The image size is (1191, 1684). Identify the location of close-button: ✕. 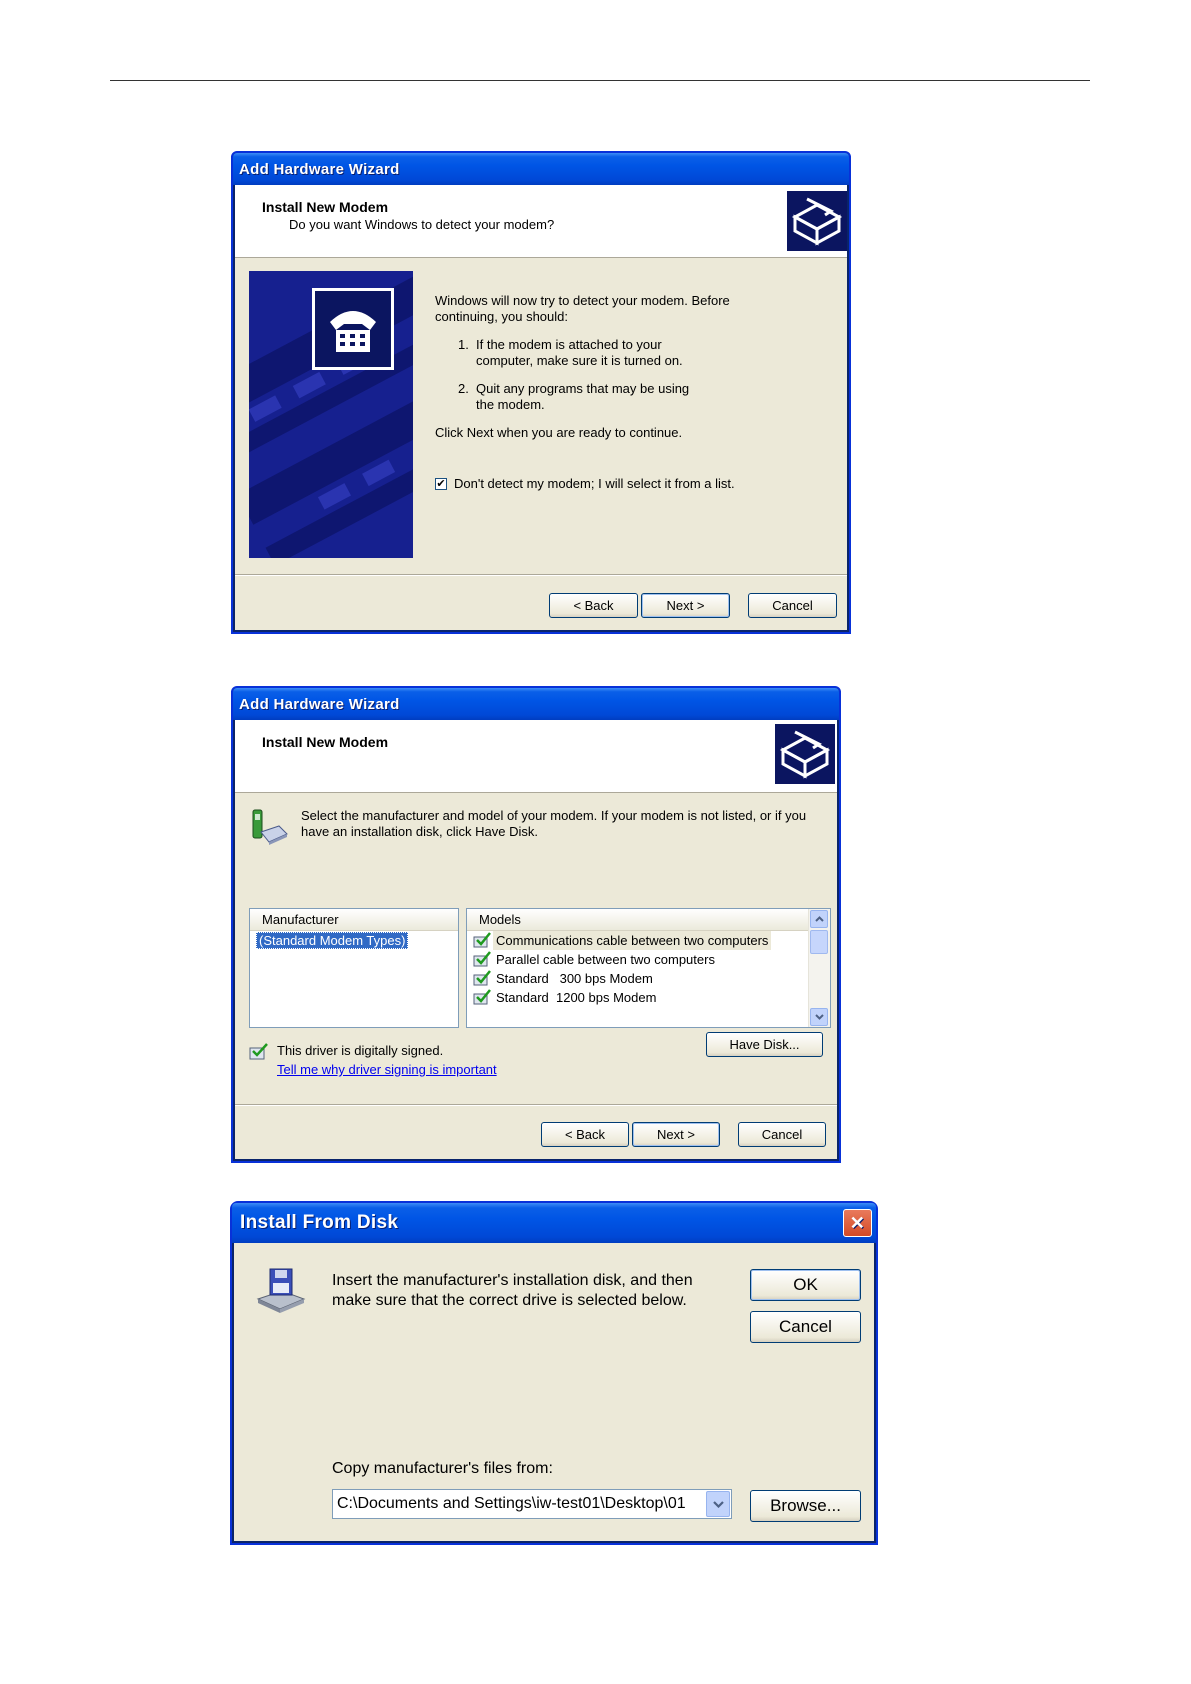
(857, 1223).